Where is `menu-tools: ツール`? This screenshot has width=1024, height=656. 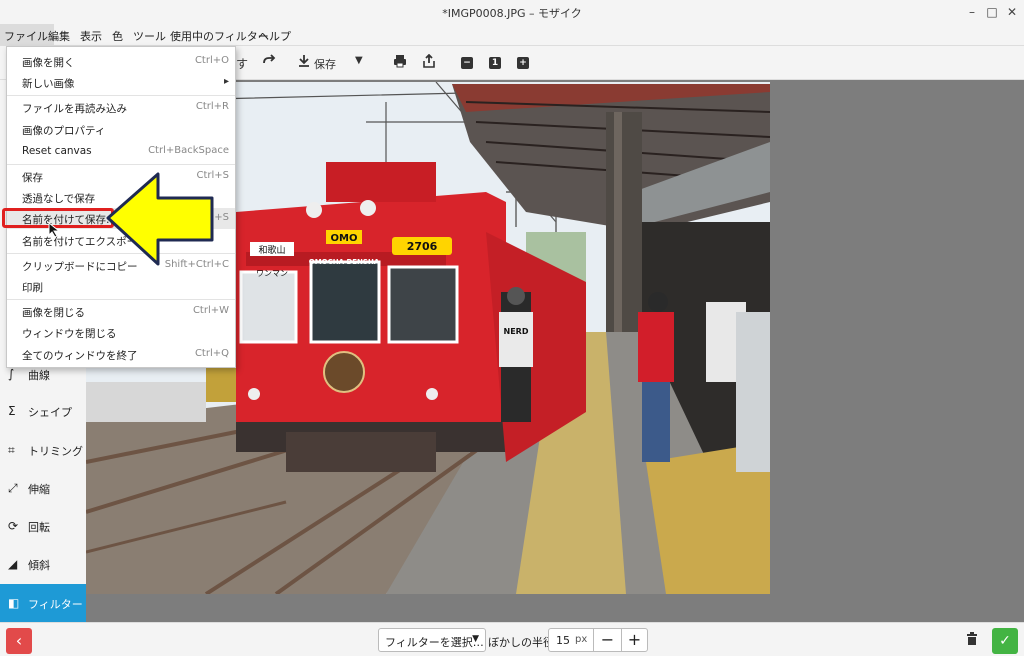 menu-tools: ツール is located at coordinates (149, 36).